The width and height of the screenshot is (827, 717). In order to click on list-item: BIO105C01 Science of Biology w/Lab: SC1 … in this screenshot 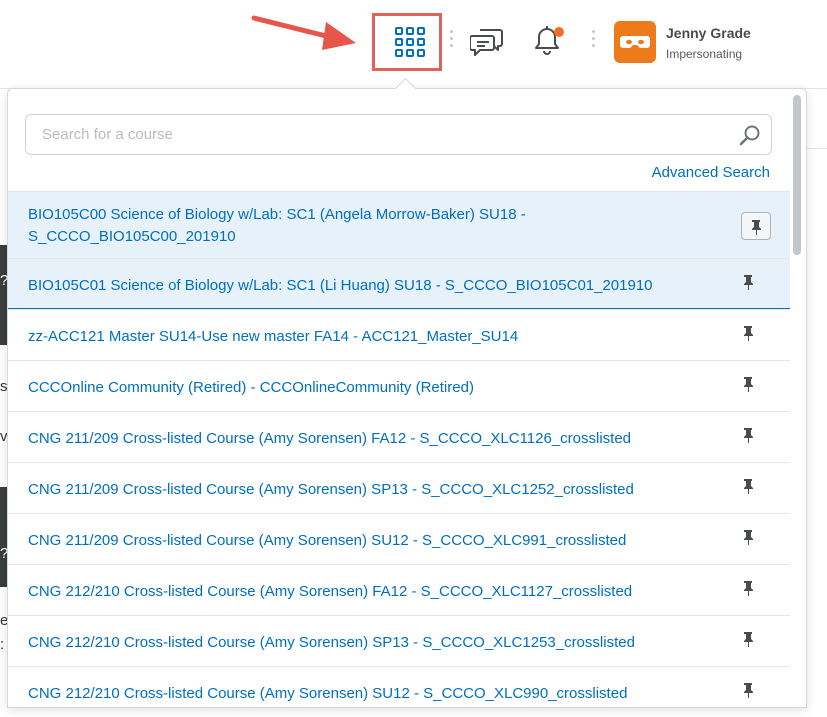, I will do `click(399, 283)`.